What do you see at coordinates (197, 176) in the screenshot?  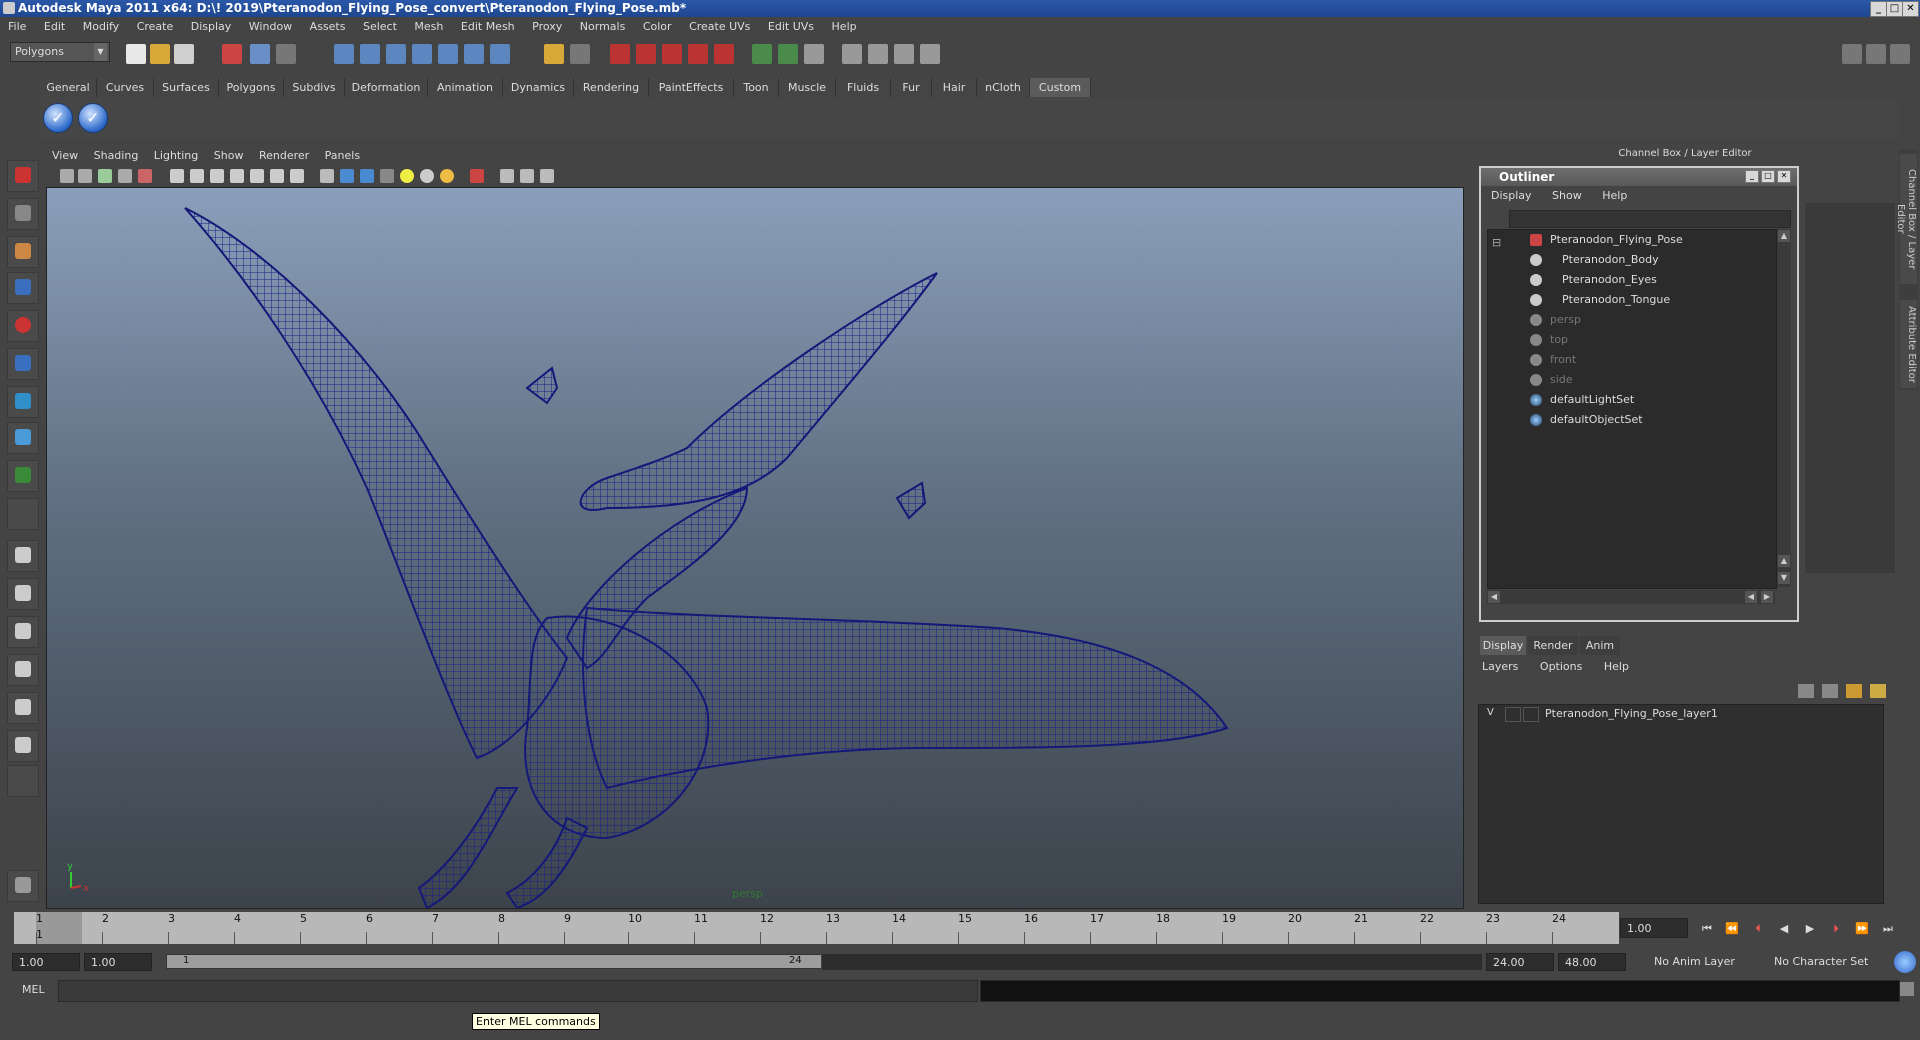 I see `resolution-gate-icon` at bounding box center [197, 176].